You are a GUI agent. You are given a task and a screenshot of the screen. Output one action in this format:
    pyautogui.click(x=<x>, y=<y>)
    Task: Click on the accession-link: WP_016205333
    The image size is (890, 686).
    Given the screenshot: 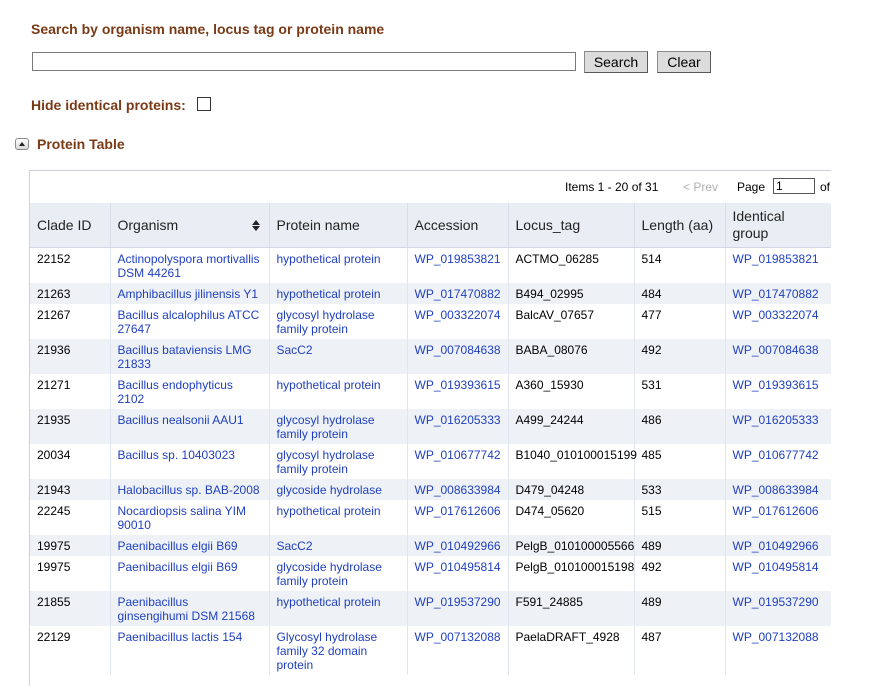 What is the action you would take?
    pyautogui.click(x=457, y=426)
    